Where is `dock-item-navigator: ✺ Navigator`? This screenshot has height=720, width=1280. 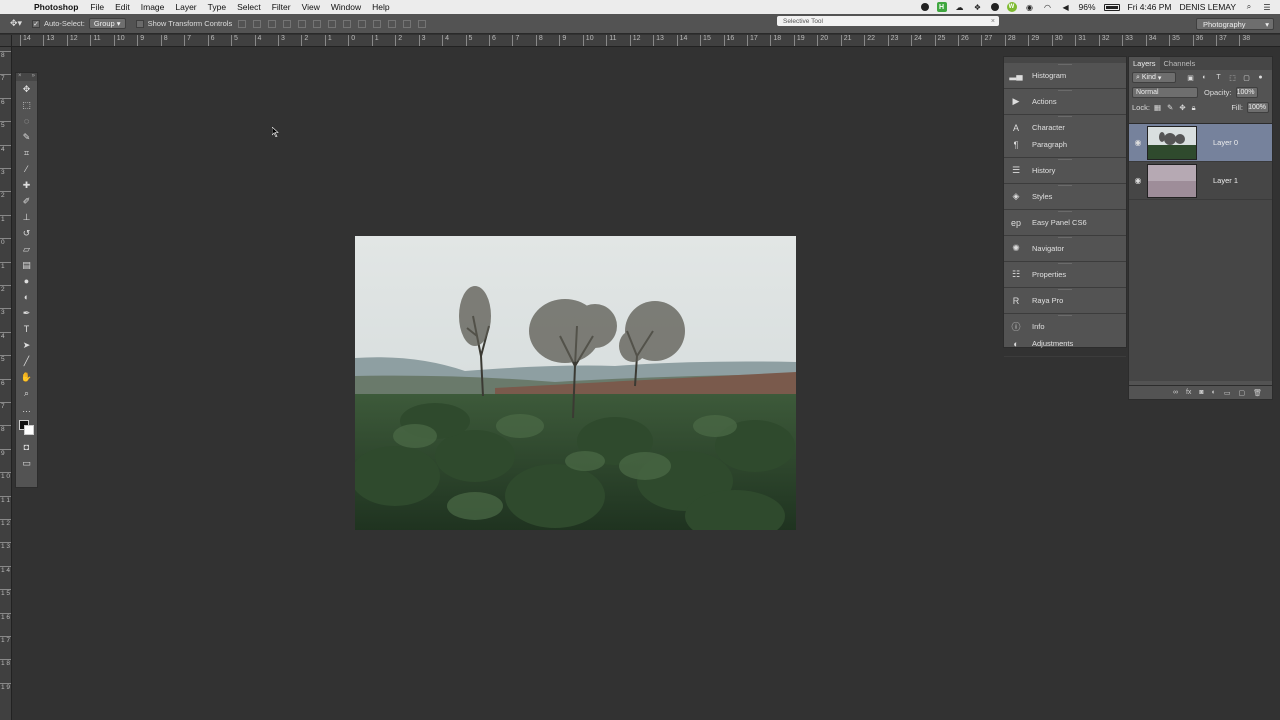 dock-item-navigator: ✺ Navigator is located at coordinates (1065, 248).